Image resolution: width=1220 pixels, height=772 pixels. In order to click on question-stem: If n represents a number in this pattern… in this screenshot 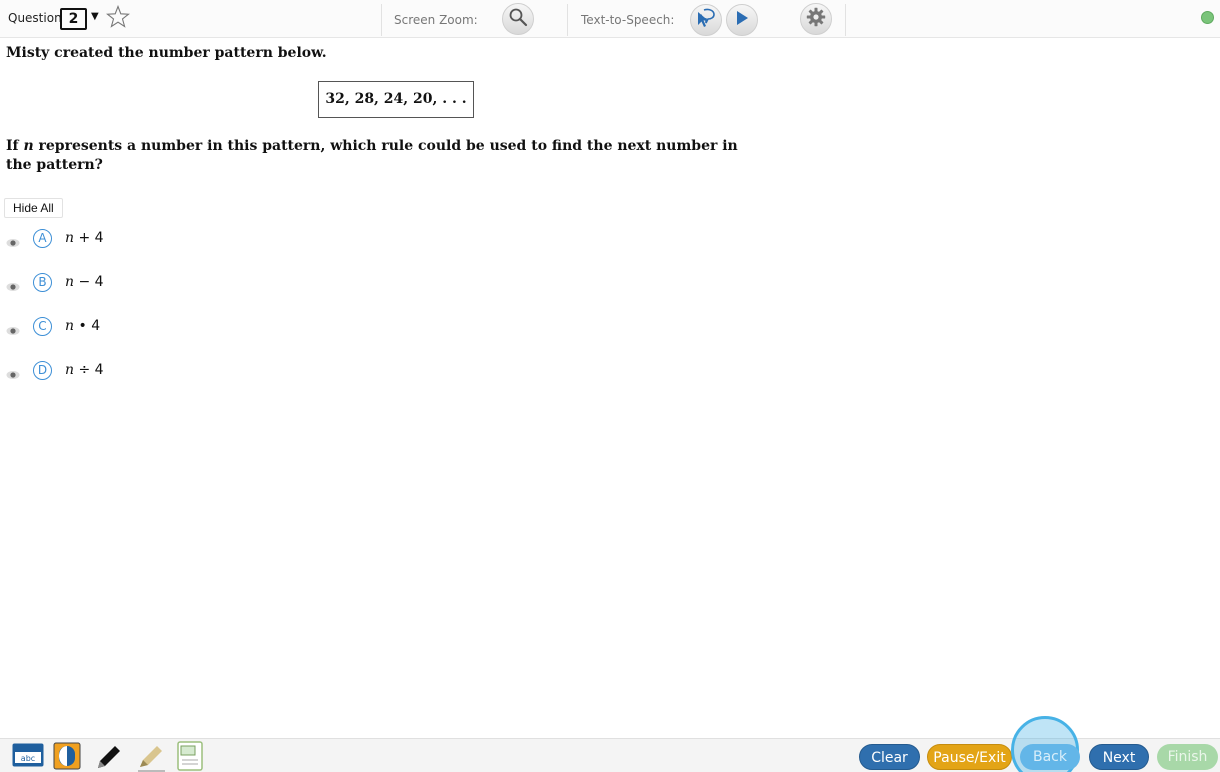, I will do `click(386, 156)`.